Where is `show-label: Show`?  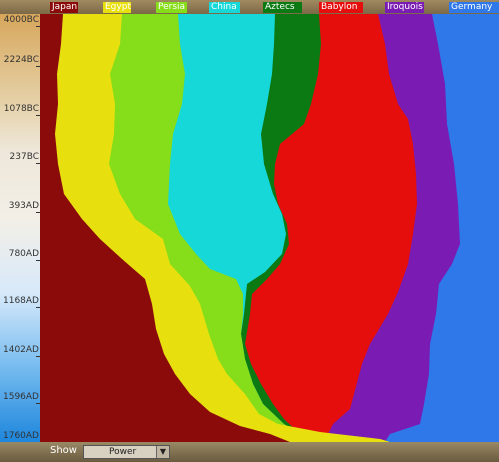 show-label: Show is located at coordinates (63, 450).